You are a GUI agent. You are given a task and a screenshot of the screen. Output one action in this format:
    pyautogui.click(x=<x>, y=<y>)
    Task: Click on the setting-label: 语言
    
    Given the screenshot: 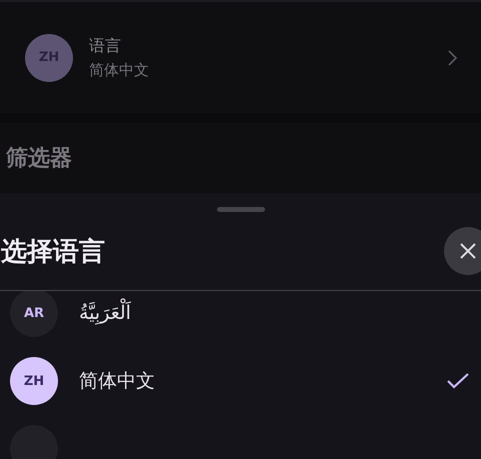 What is the action you would take?
    pyautogui.click(x=105, y=46)
    